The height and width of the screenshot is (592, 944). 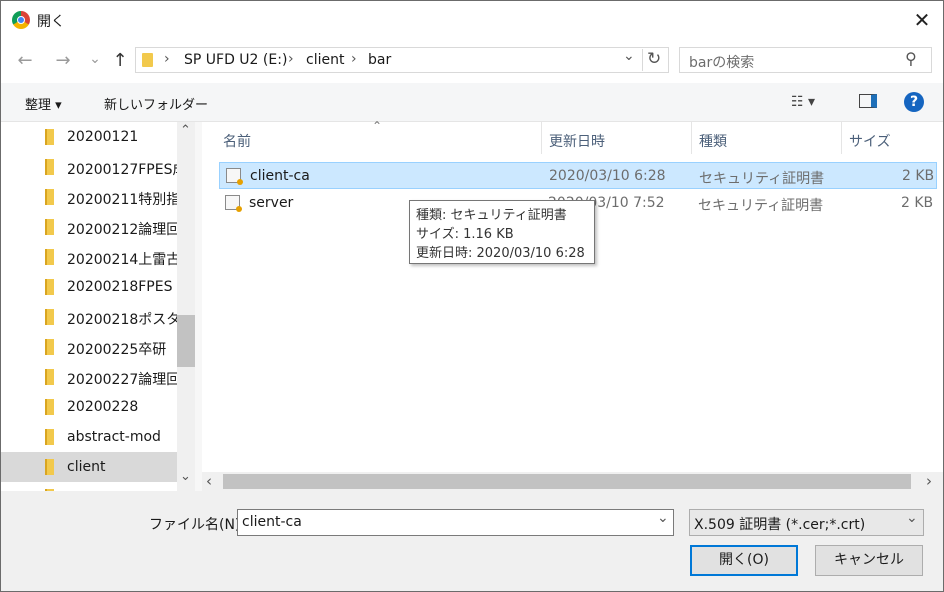 I want to click on filetype-value: X.509 証明書 (*.cer;*.crt), so click(x=779, y=524).